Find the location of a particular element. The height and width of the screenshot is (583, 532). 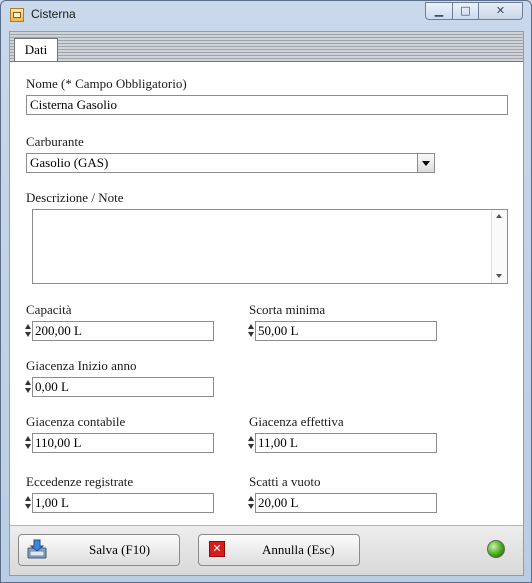

giacenza-contabile-label: Giacenza contabile is located at coordinates (76, 421).